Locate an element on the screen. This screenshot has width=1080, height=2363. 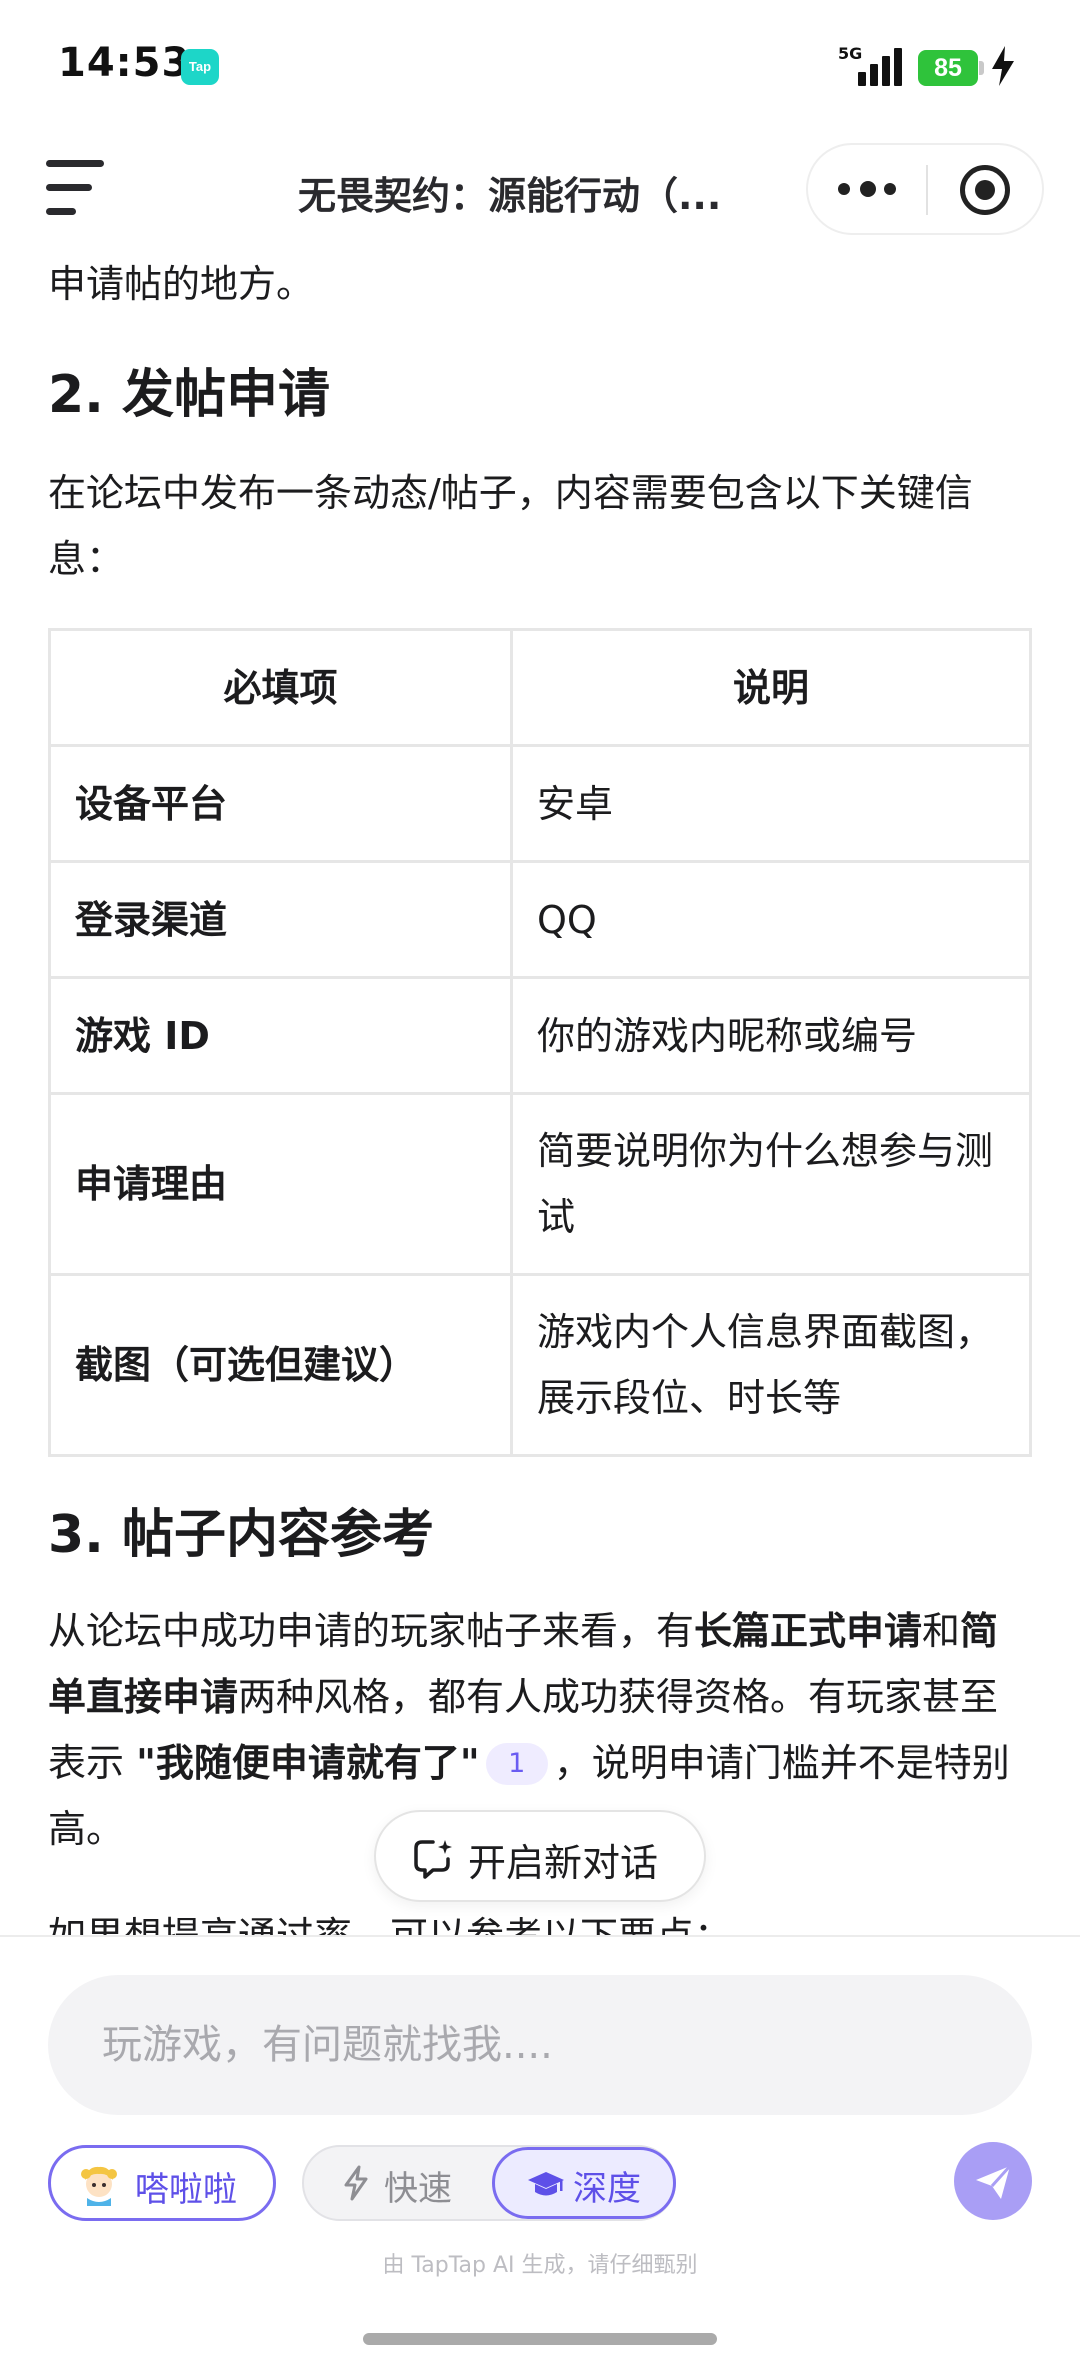
mode-deep-label: 深度 is located at coordinates (607, 2189).